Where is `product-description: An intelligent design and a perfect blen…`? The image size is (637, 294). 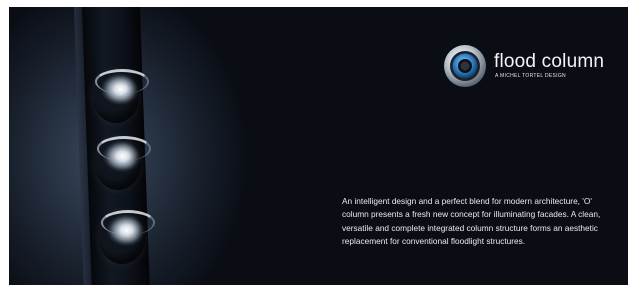 product-description: An intelligent design and a perfect blen… is located at coordinates (471, 221).